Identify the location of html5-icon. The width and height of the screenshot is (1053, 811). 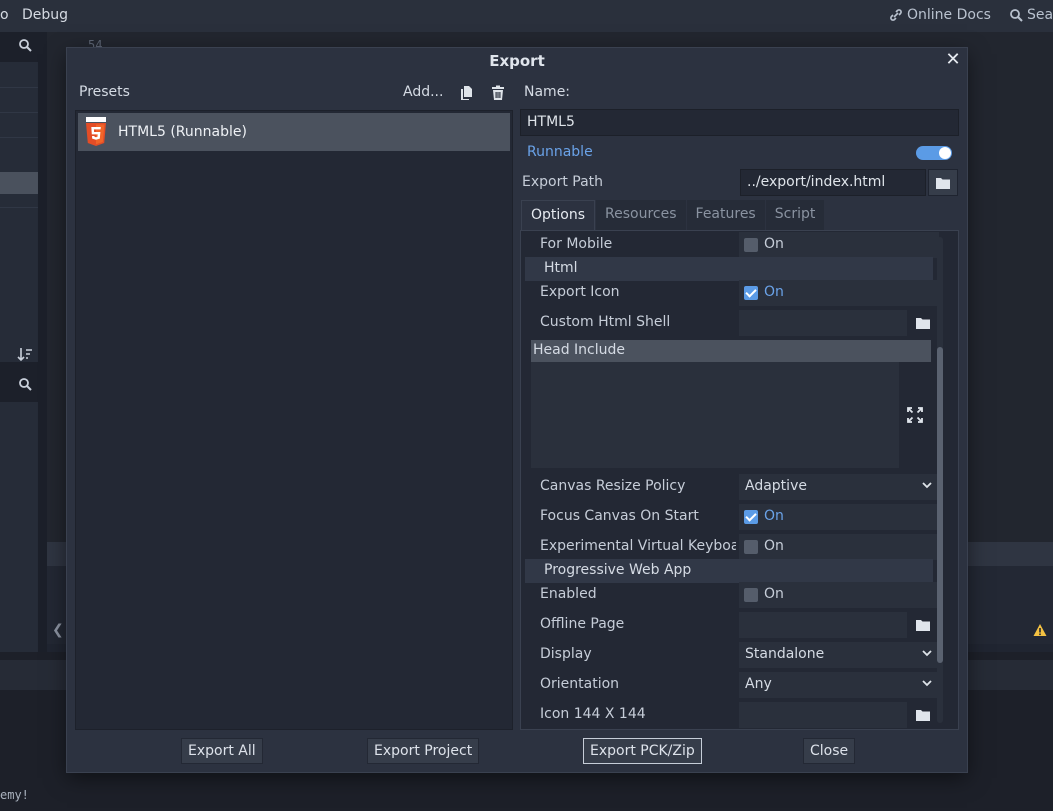
(96, 131).